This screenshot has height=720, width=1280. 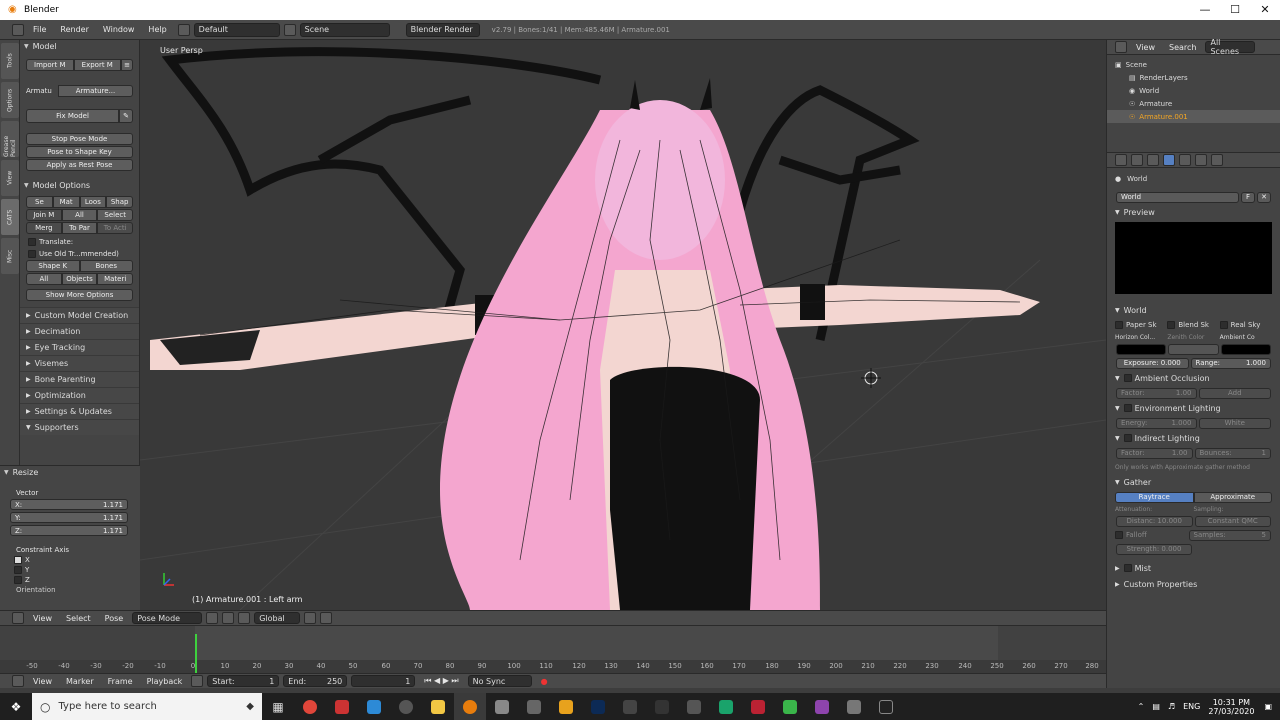 I want to click on section-visemes: ▶ Visemes, so click(x=79, y=363).